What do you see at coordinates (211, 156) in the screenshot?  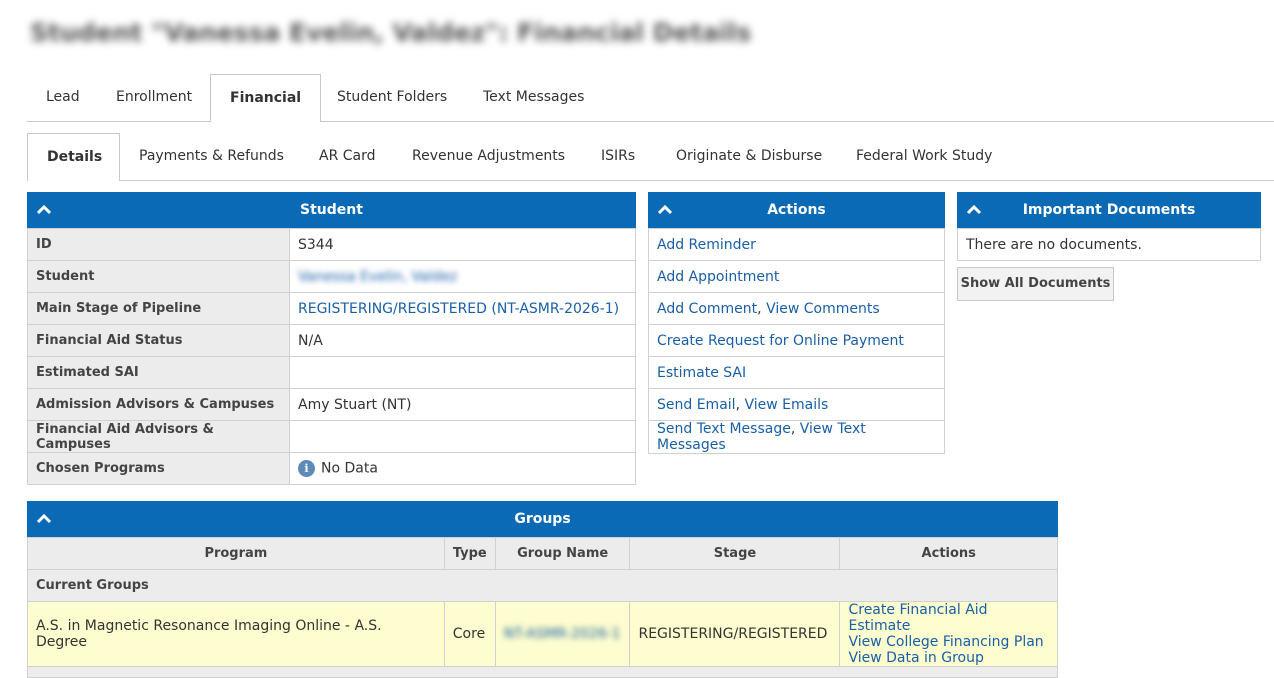 I see `tab-payments-refunds: Payments & Refunds` at bounding box center [211, 156].